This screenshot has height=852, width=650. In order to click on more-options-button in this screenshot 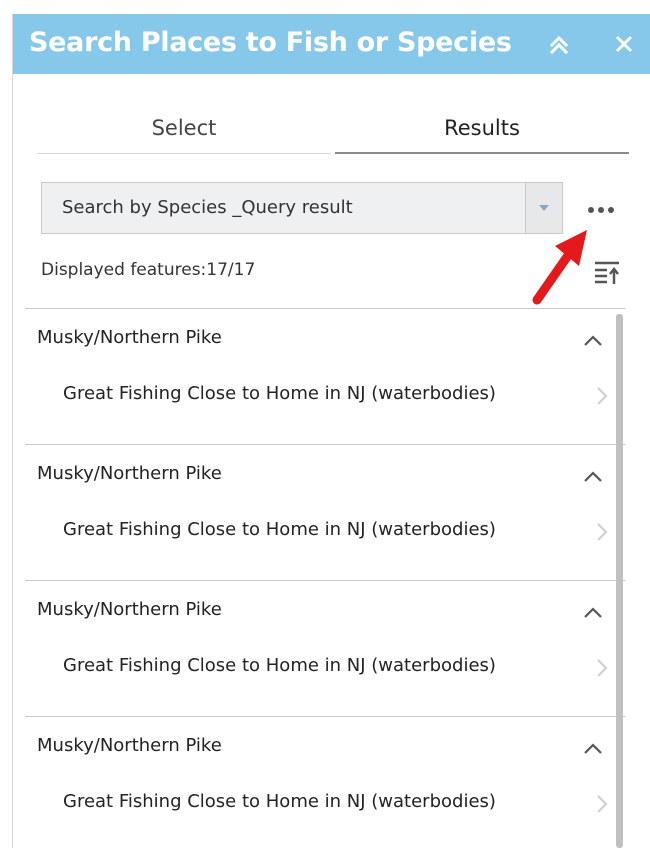, I will do `click(601, 210)`.